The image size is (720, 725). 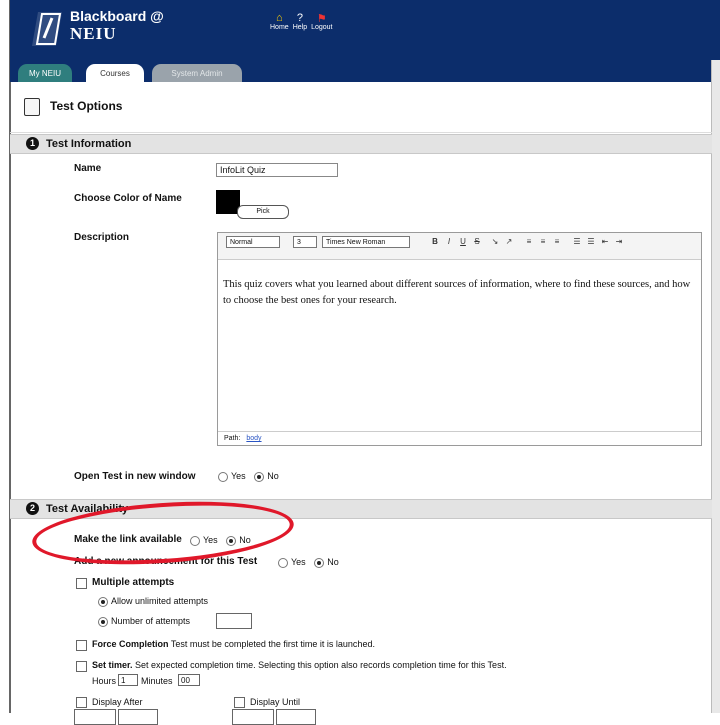 I want to click on section-title: Test Information, so click(x=89, y=144).